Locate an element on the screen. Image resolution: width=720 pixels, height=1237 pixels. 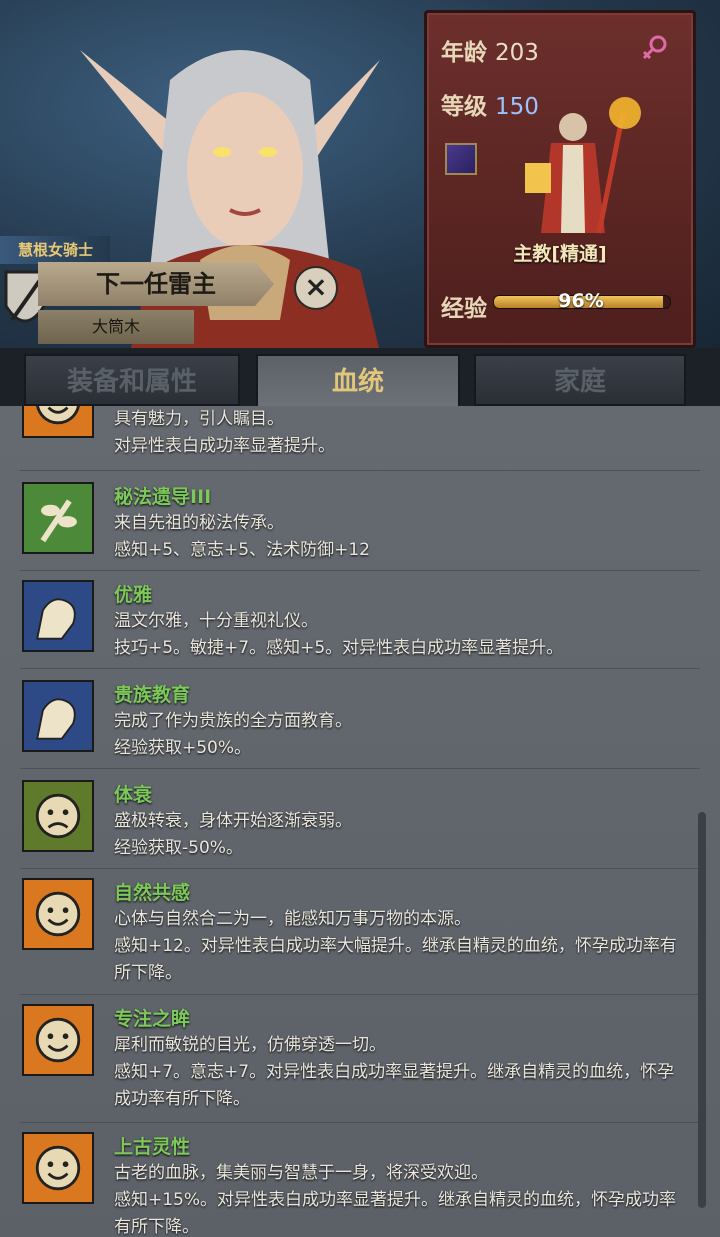
stat-panel: 年龄 203 等级 150 主教[精通] 经验 96% is located at coordinates (560, 179).